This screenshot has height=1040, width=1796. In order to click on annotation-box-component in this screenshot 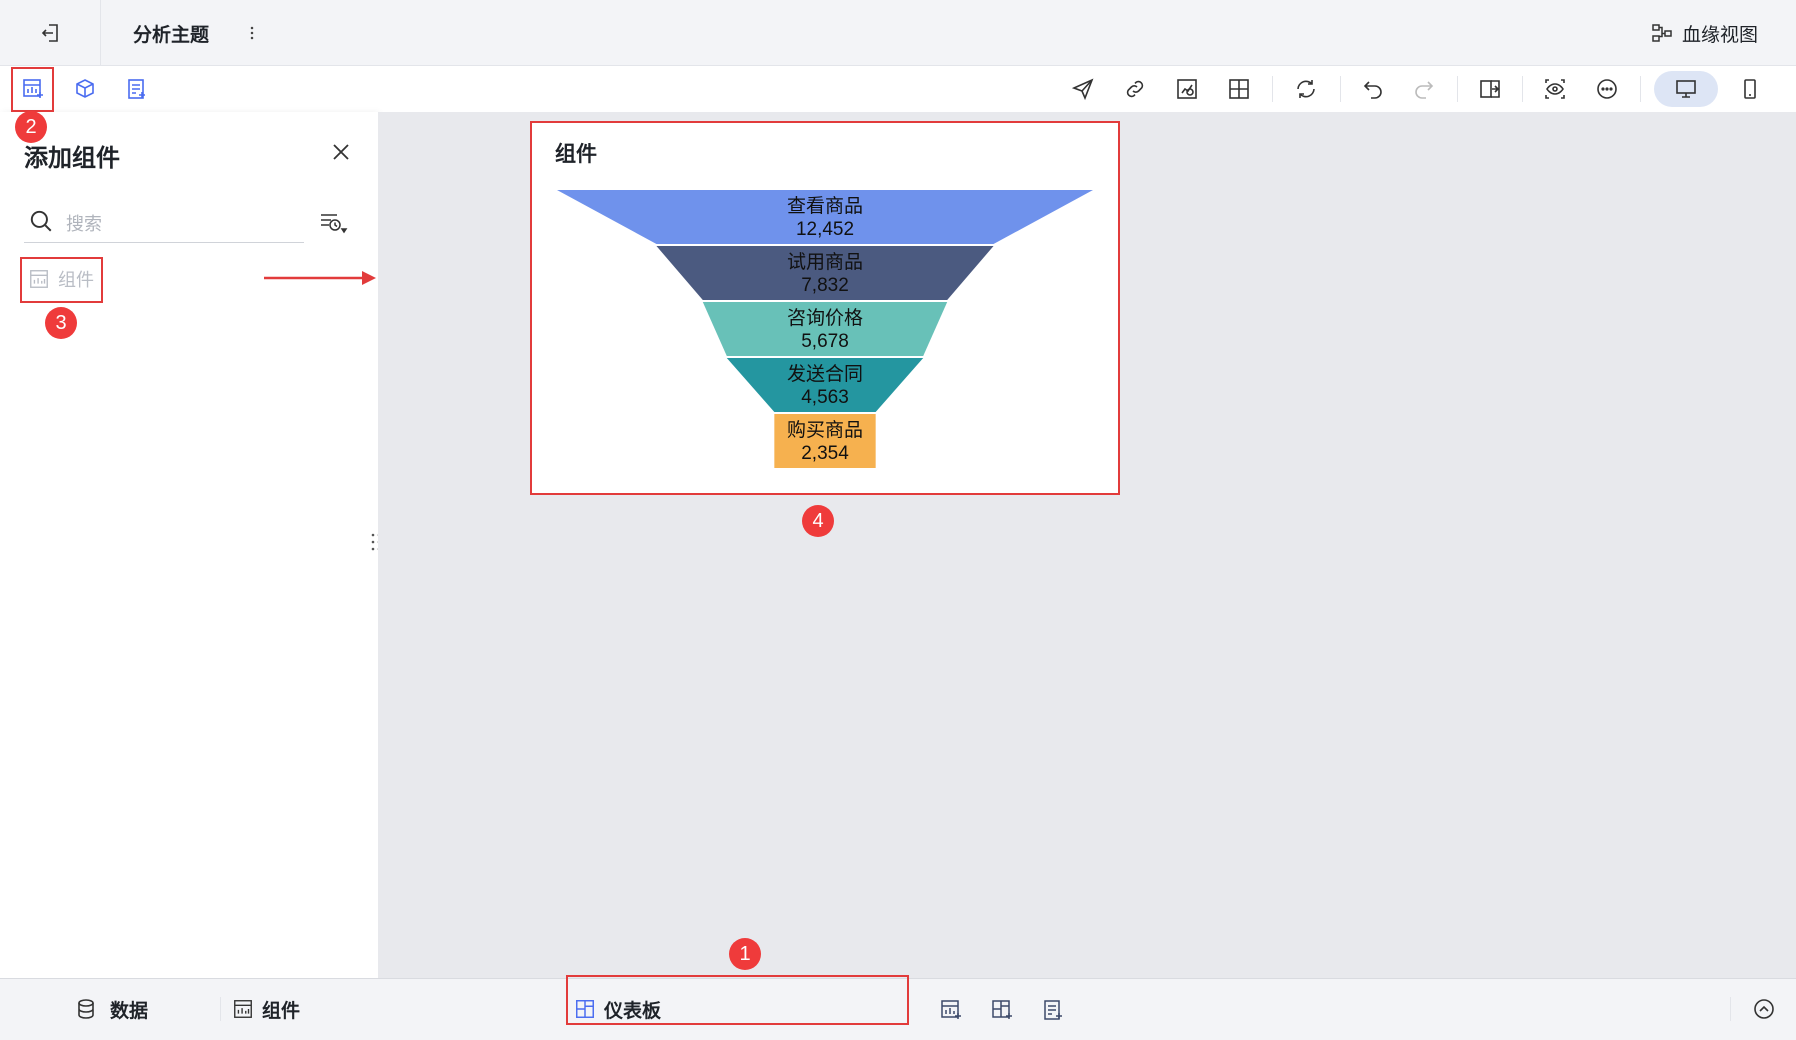, I will do `click(61, 280)`.